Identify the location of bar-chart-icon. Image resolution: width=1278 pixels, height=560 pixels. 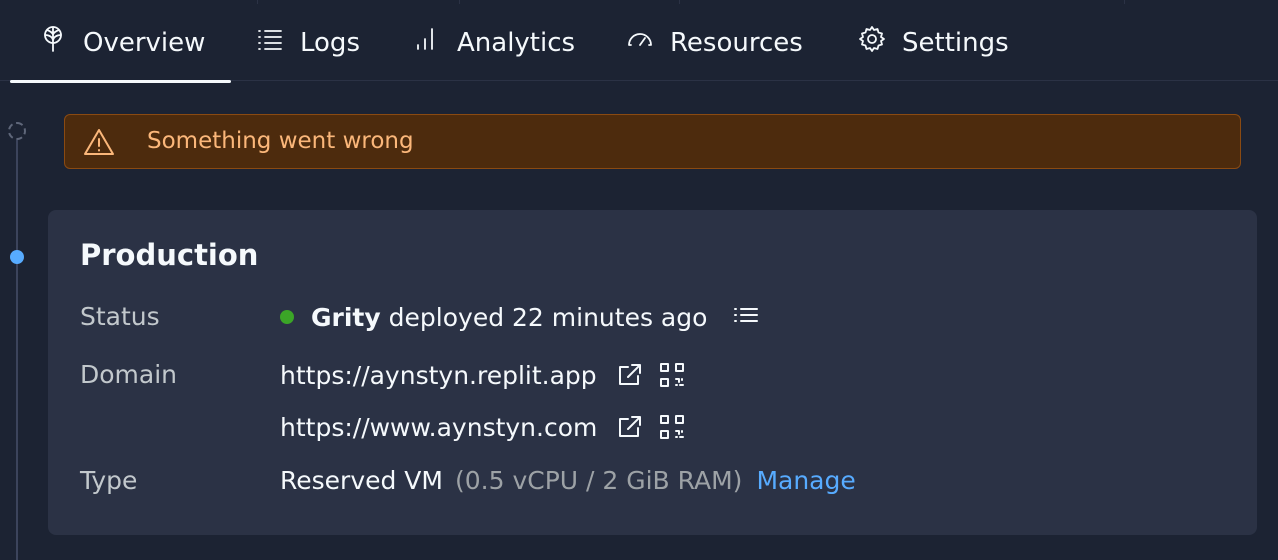
(427, 42).